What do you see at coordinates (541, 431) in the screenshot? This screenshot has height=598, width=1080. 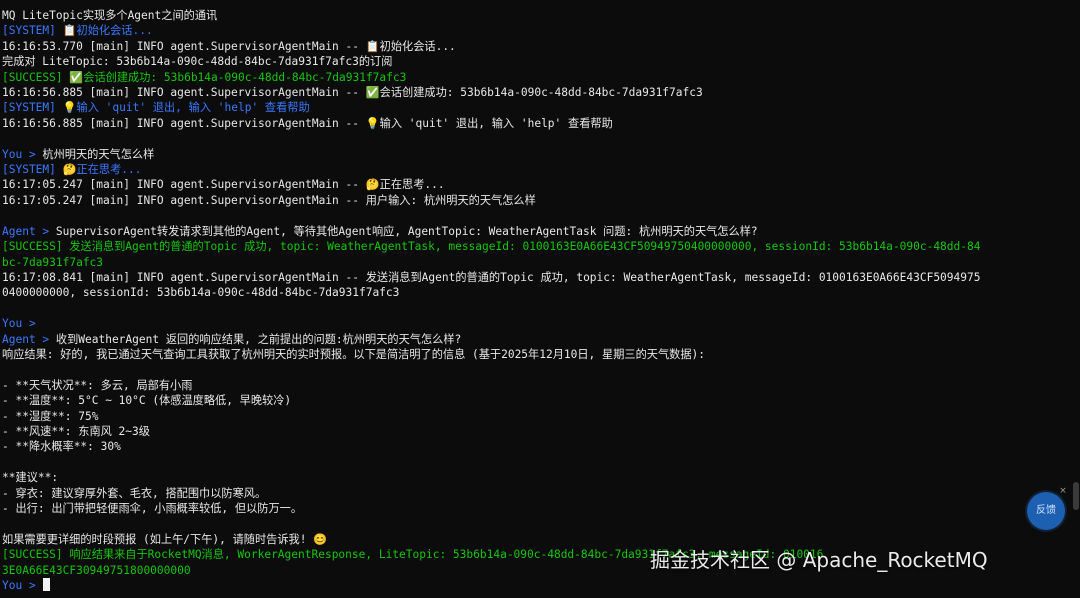 I see `terminal-line: - **风速**: 东南风 2~3级` at bounding box center [541, 431].